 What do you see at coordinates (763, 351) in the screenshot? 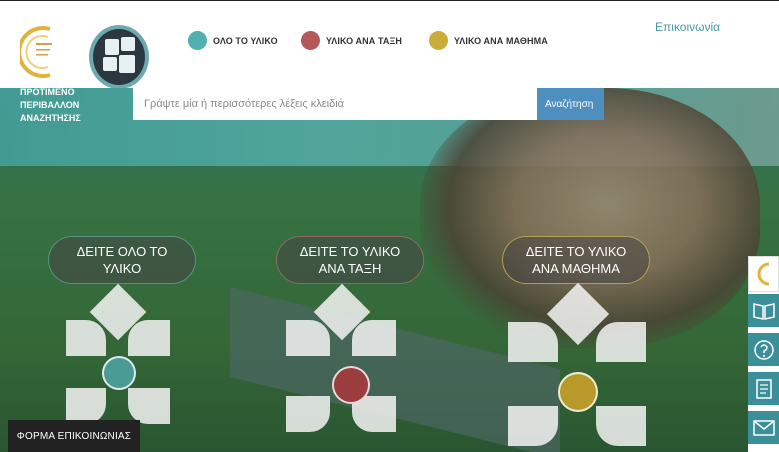
I see `question-icon` at bounding box center [763, 351].